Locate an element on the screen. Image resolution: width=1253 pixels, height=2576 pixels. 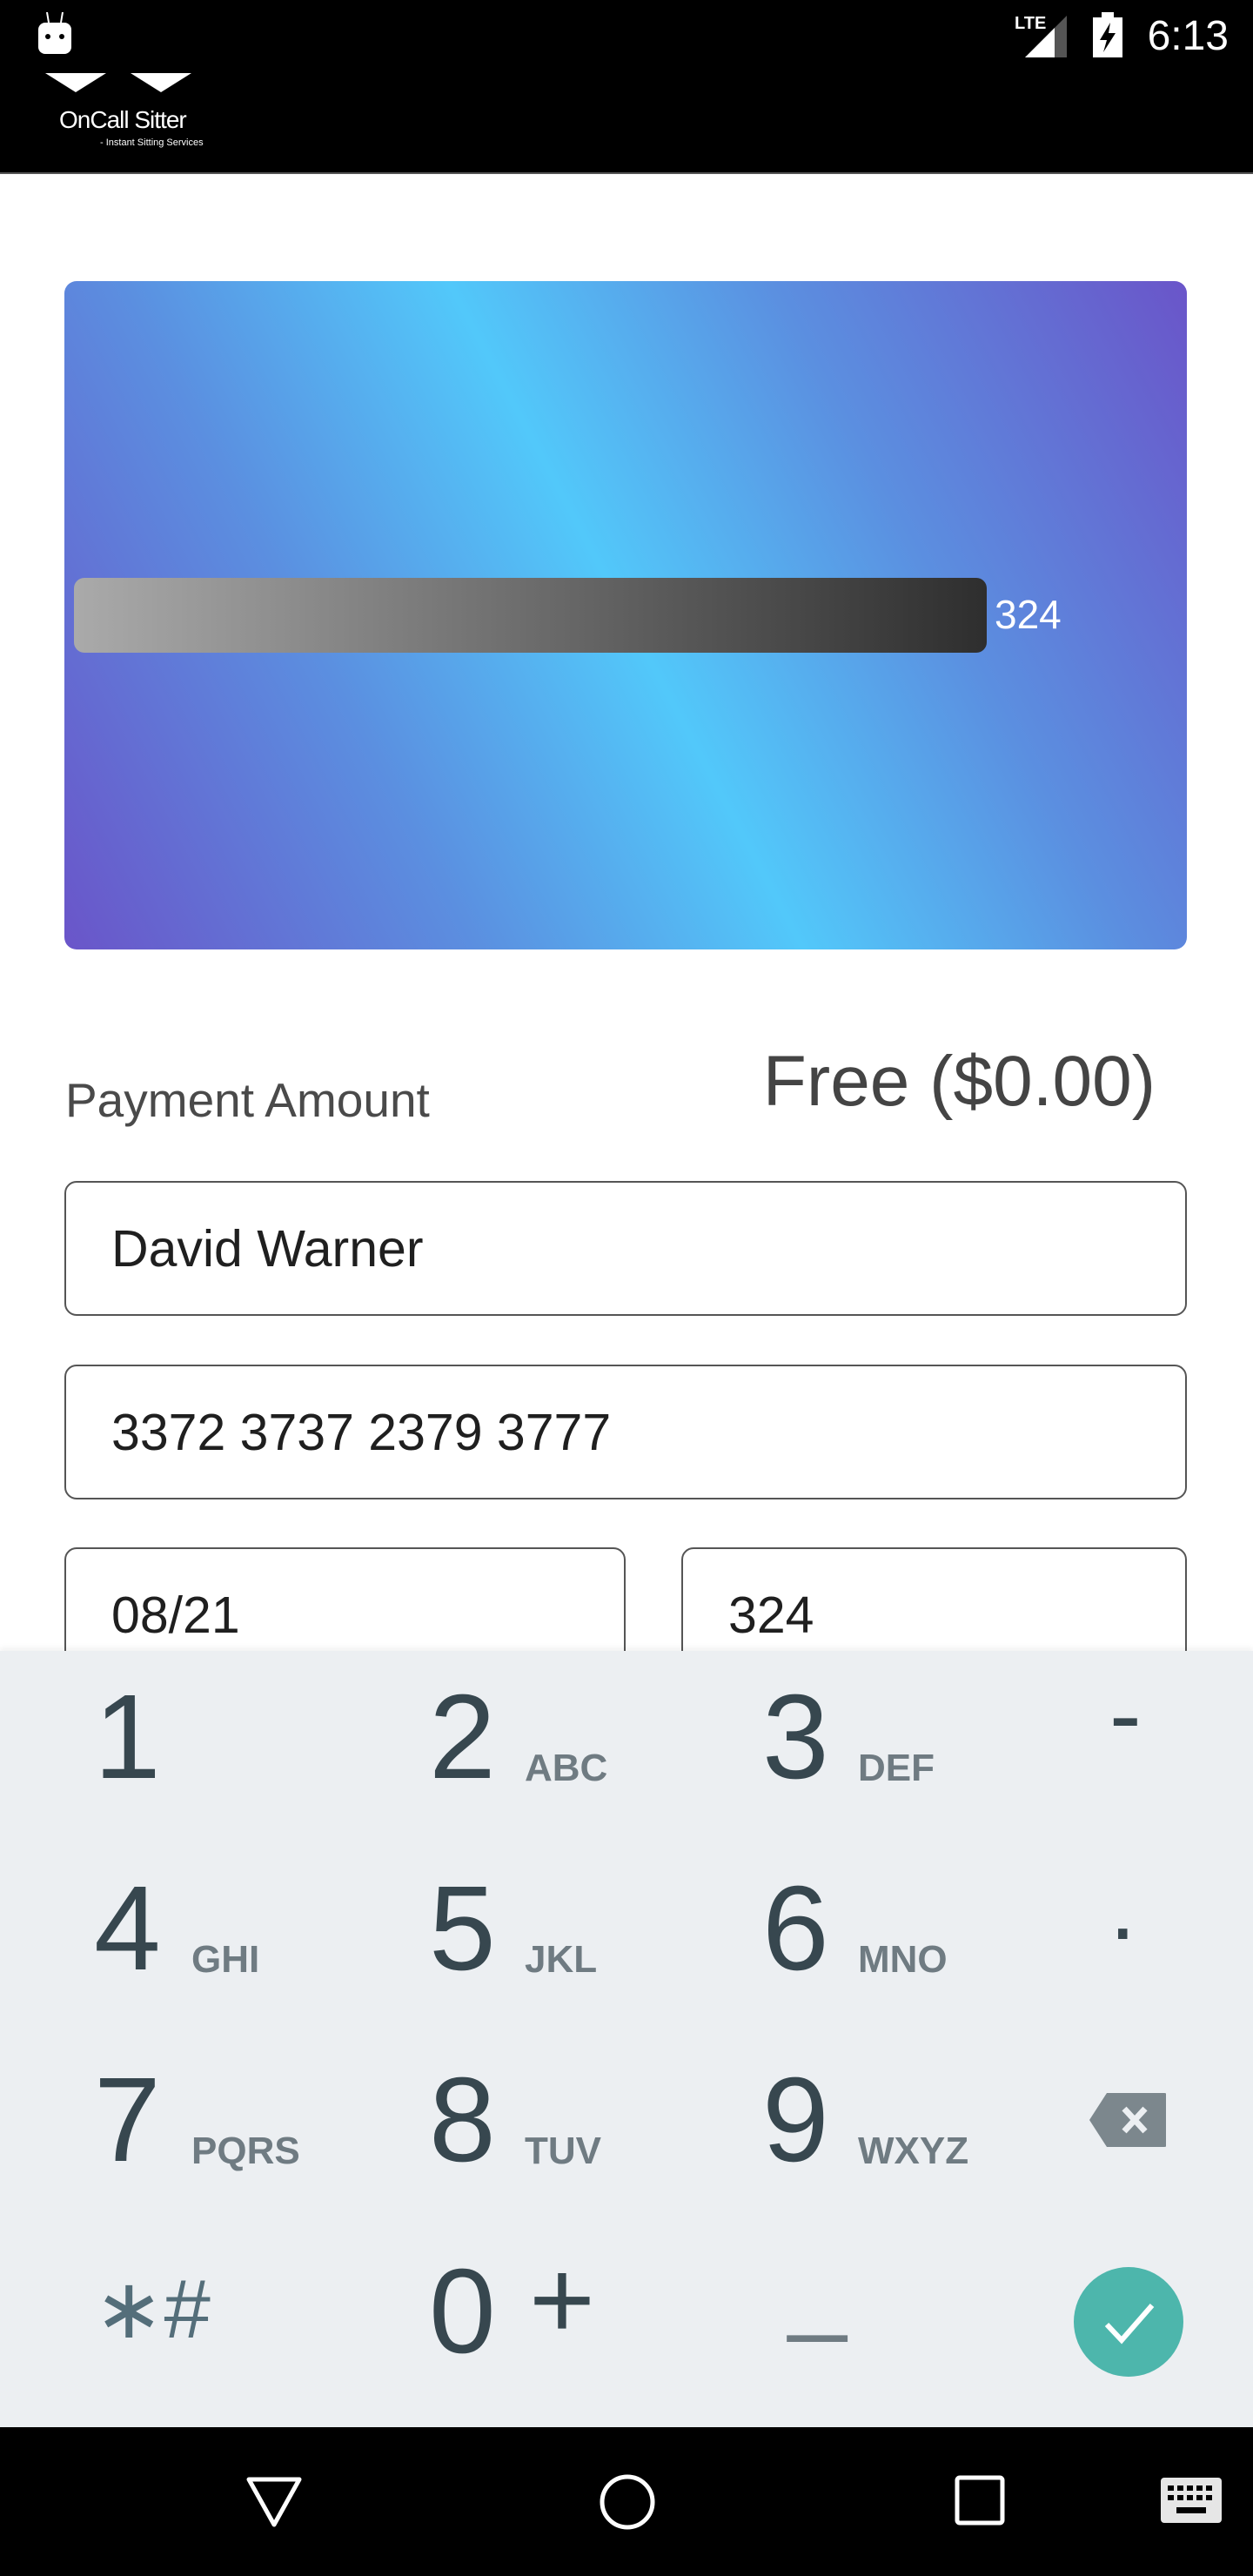
key-3: 3 DEF is located at coordinates (823, 1747).